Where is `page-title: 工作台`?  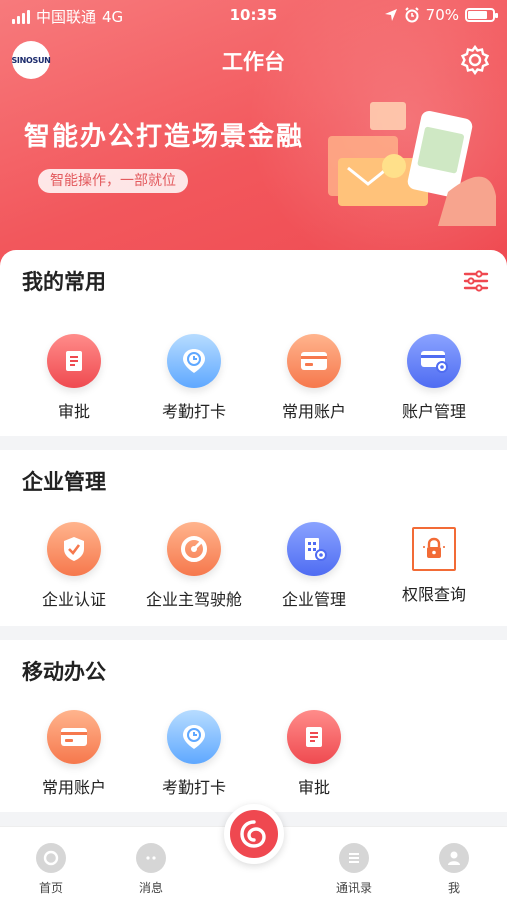
page-title: 工作台 is located at coordinates (253, 62).